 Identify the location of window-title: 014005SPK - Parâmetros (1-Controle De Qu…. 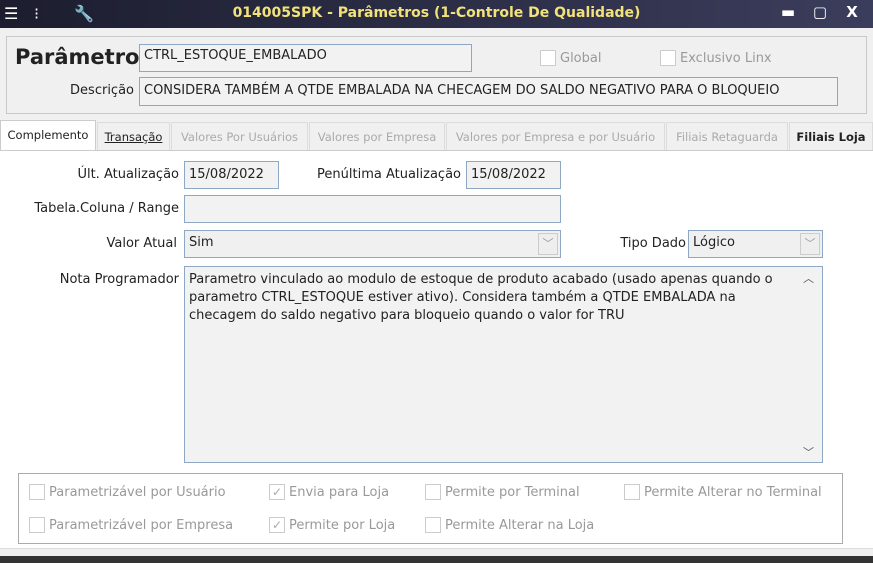
(436, 13).